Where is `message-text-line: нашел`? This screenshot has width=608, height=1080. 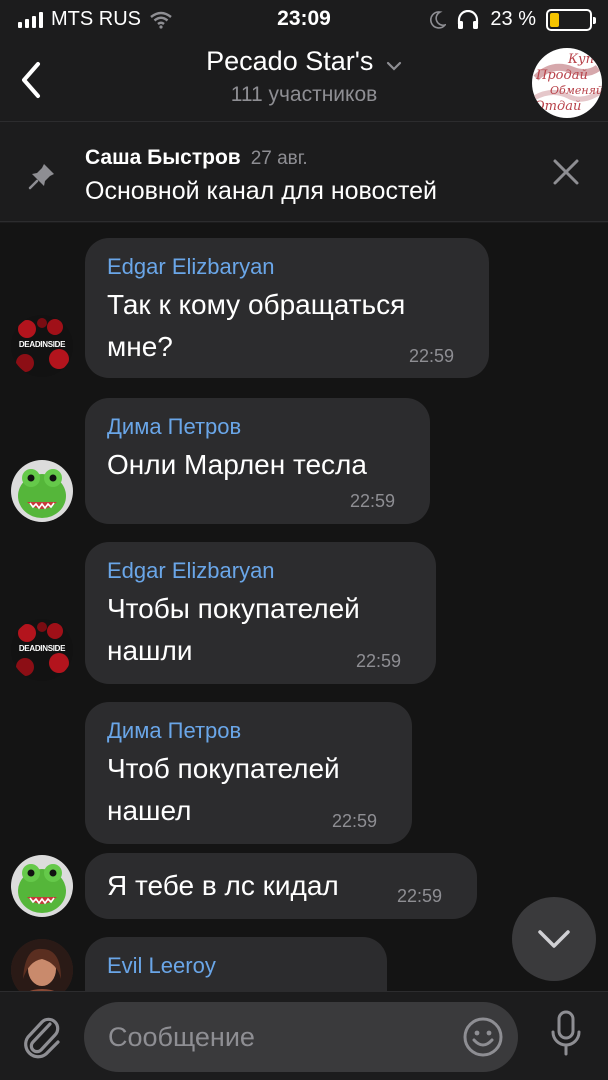
message-text-line: нашел is located at coordinates (149, 810).